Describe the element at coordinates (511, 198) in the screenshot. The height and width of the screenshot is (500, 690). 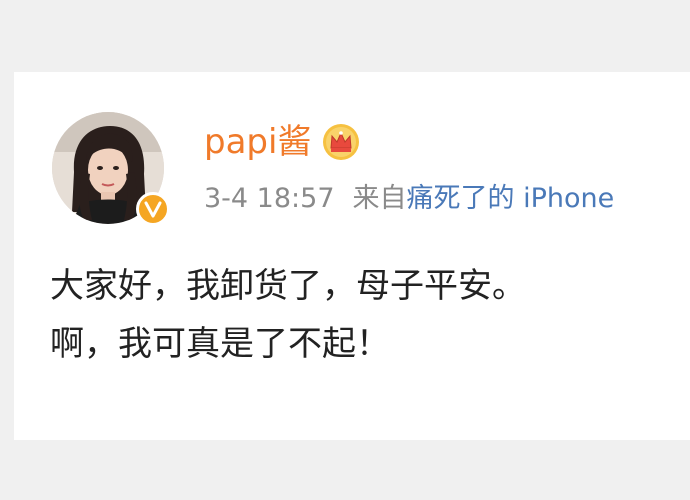
I see `source-link: 痛死了的 iPhone` at that location.